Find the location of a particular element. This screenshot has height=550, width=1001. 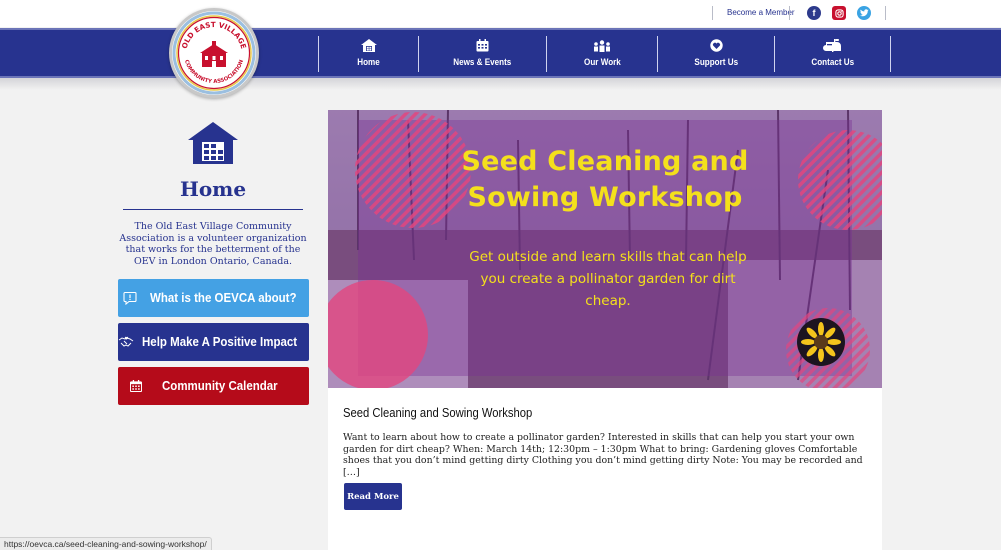

instagram-icon is located at coordinates (839, 13).